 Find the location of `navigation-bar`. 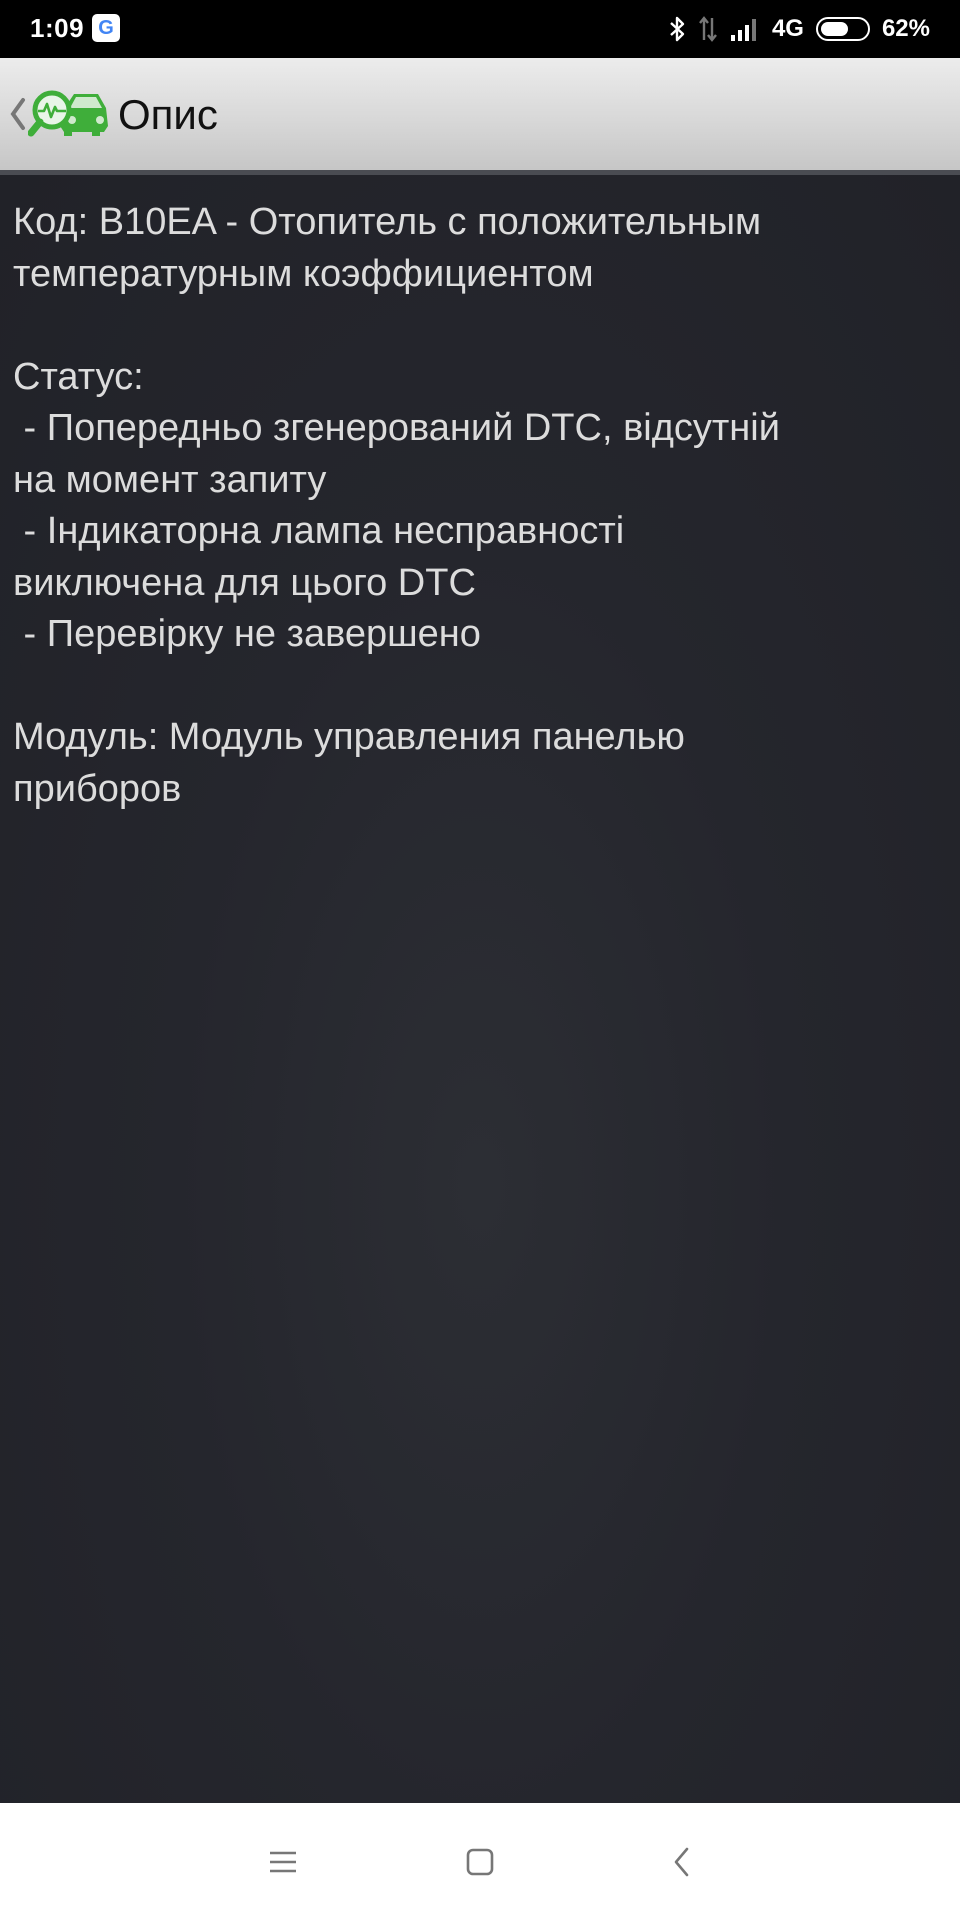

navigation-bar is located at coordinates (480, 1861).